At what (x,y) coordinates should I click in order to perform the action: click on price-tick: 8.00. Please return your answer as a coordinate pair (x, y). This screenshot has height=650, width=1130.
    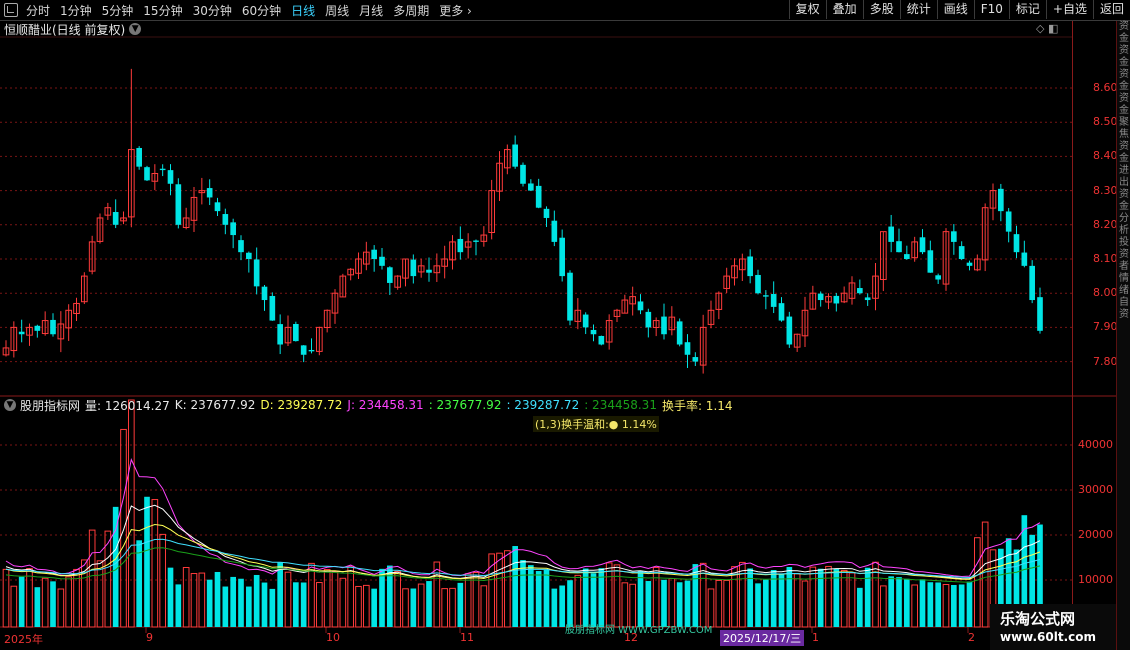
    Looking at the image, I should click on (1105, 293).